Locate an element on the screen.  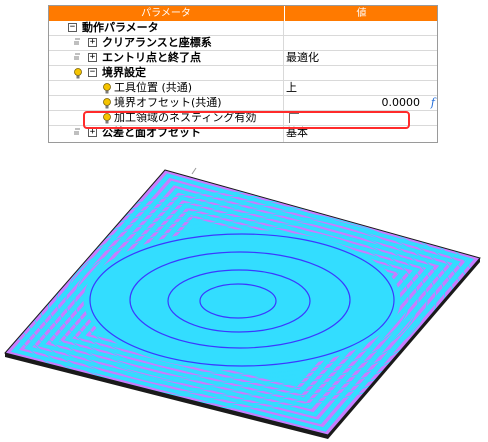
row-value: 上 is located at coordinates (360, 88).